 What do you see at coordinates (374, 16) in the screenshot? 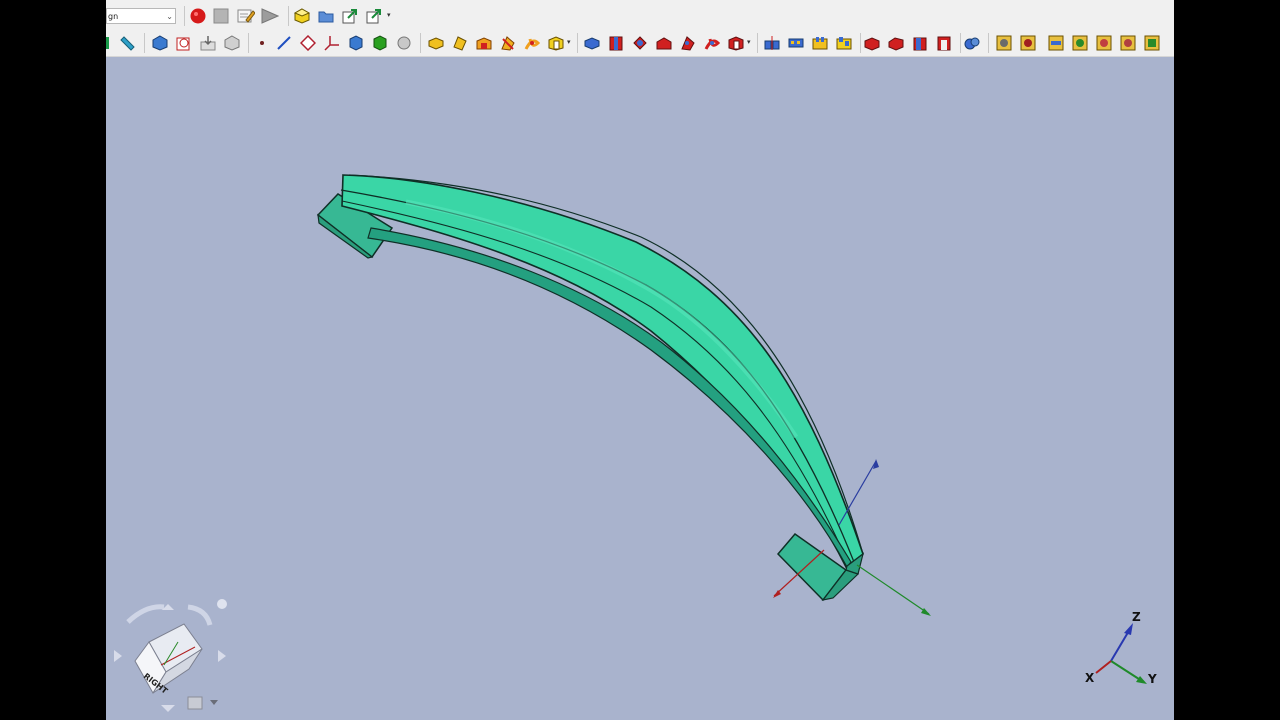
I see `link-group-icon` at bounding box center [374, 16].